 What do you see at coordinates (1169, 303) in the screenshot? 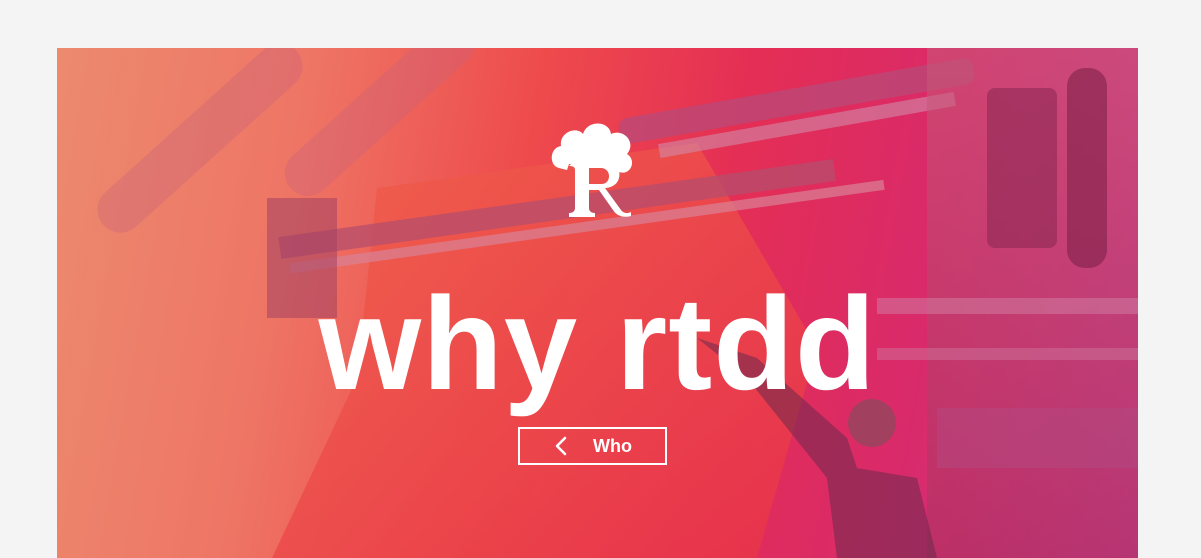
I see `page-margin` at bounding box center [1169, 303].